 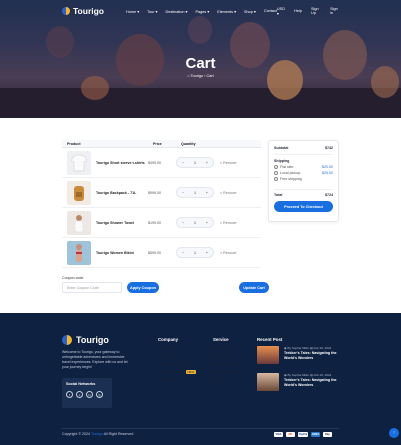 What do you see at coordinates (394, 433) in the screenshot?
I see `scroll-to-top-button: ↑` at bounding box center [394, 433].